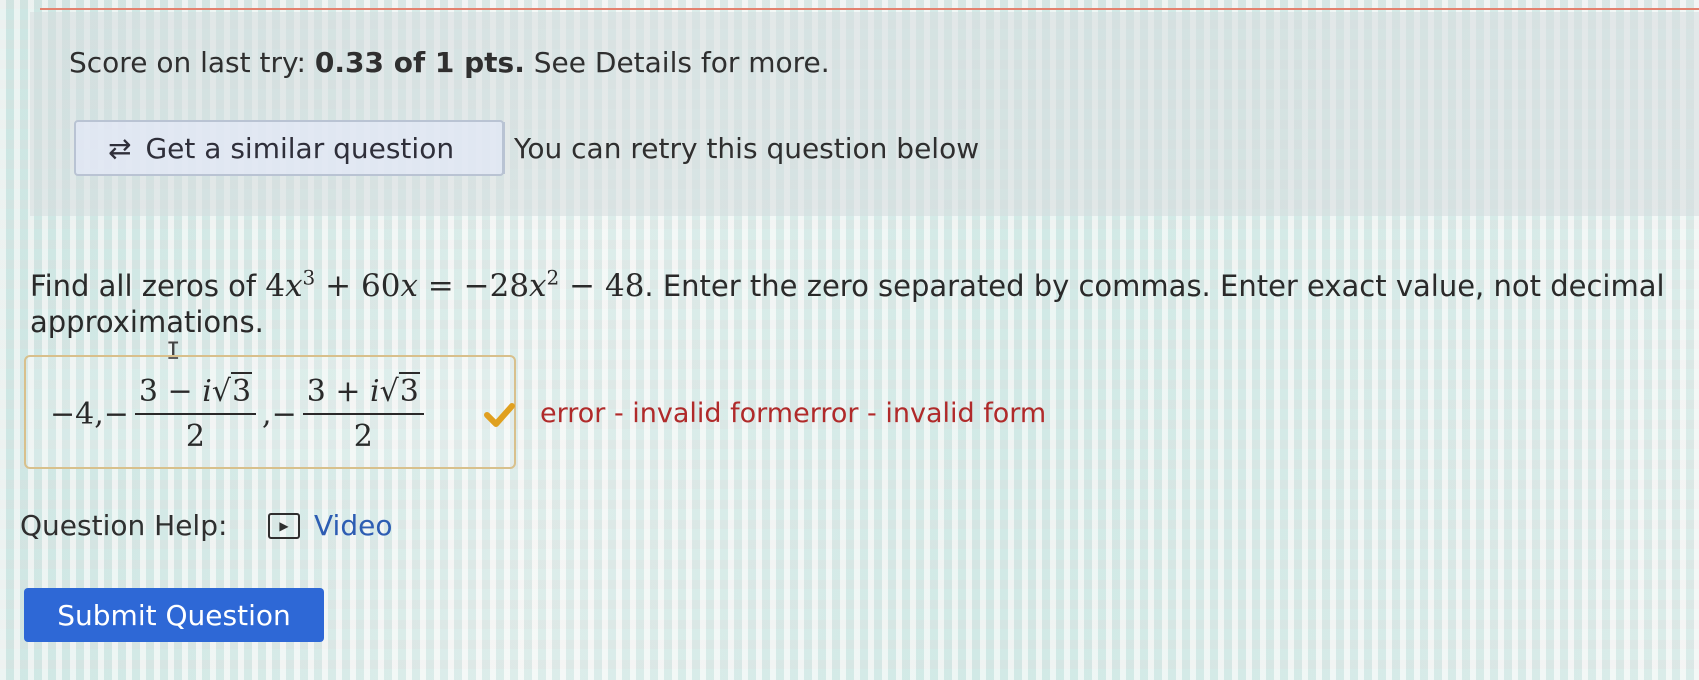 This screenshot has width=1699, height=680. What do you see at coordinates (440, 286) in the screenshot?
I see `eq-operator: =` at bounding box center [440, 286].